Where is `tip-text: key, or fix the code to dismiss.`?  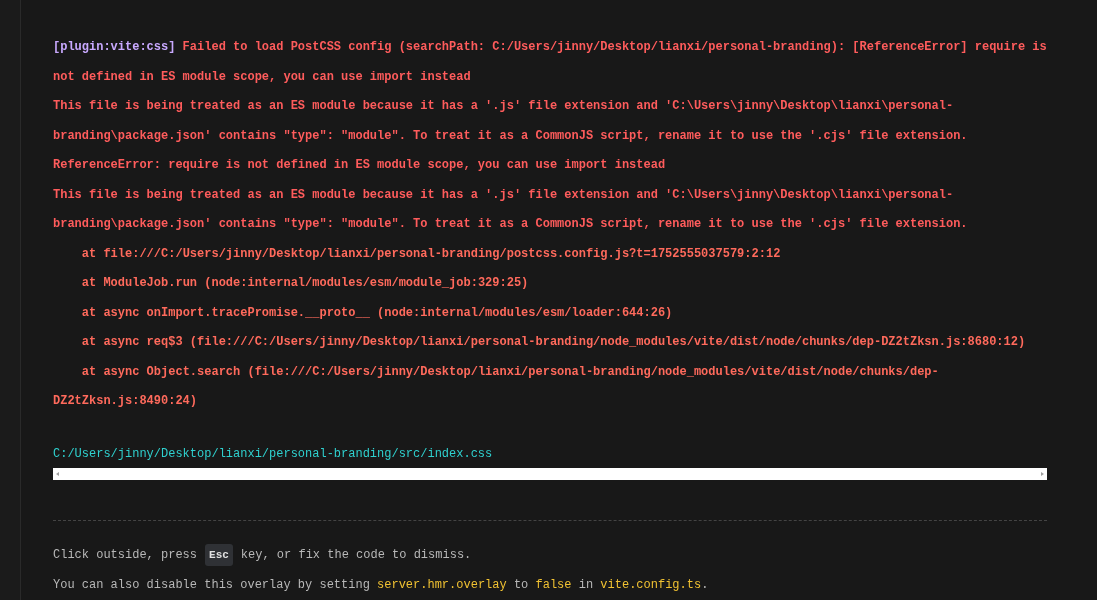 tip-text: key, or fix the code to dismiss. is located at coordinates (356, 554).